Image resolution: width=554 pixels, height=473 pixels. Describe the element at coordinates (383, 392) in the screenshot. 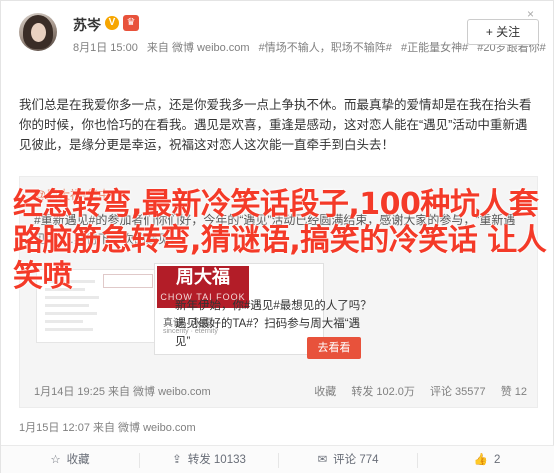

I see `repost-forward-count: 转发 102.0万` at that location.